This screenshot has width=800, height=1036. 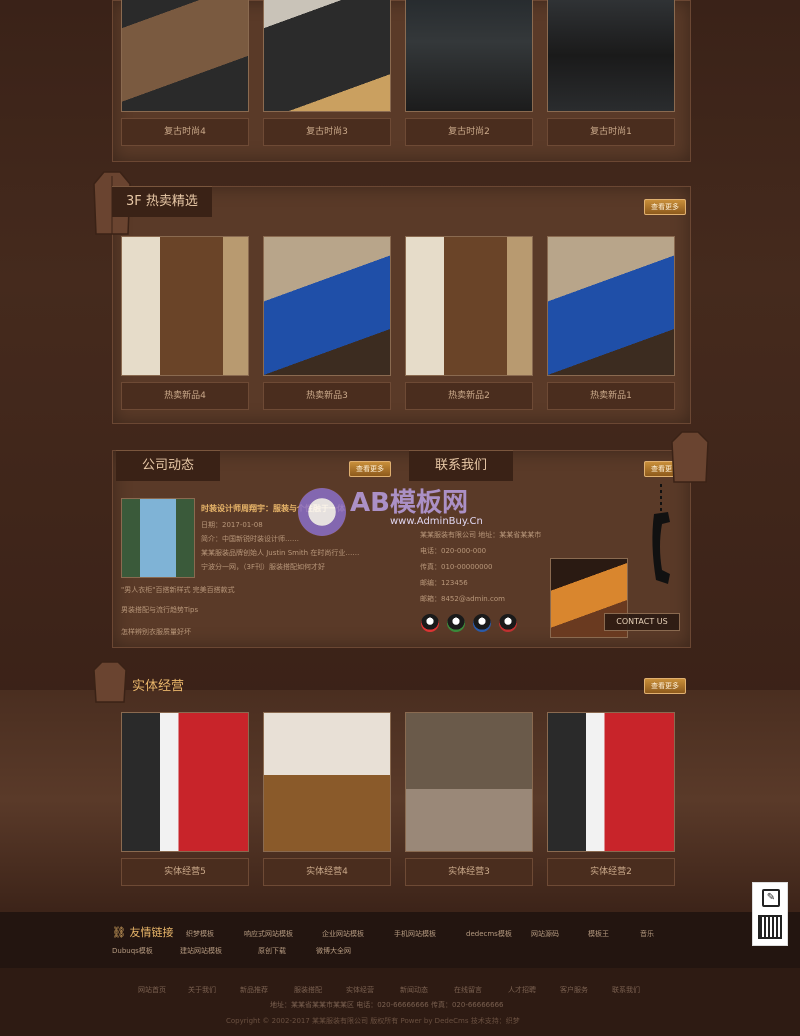 I want to click on footer-nav-link: 联系我们, so click(x=626, y=990).